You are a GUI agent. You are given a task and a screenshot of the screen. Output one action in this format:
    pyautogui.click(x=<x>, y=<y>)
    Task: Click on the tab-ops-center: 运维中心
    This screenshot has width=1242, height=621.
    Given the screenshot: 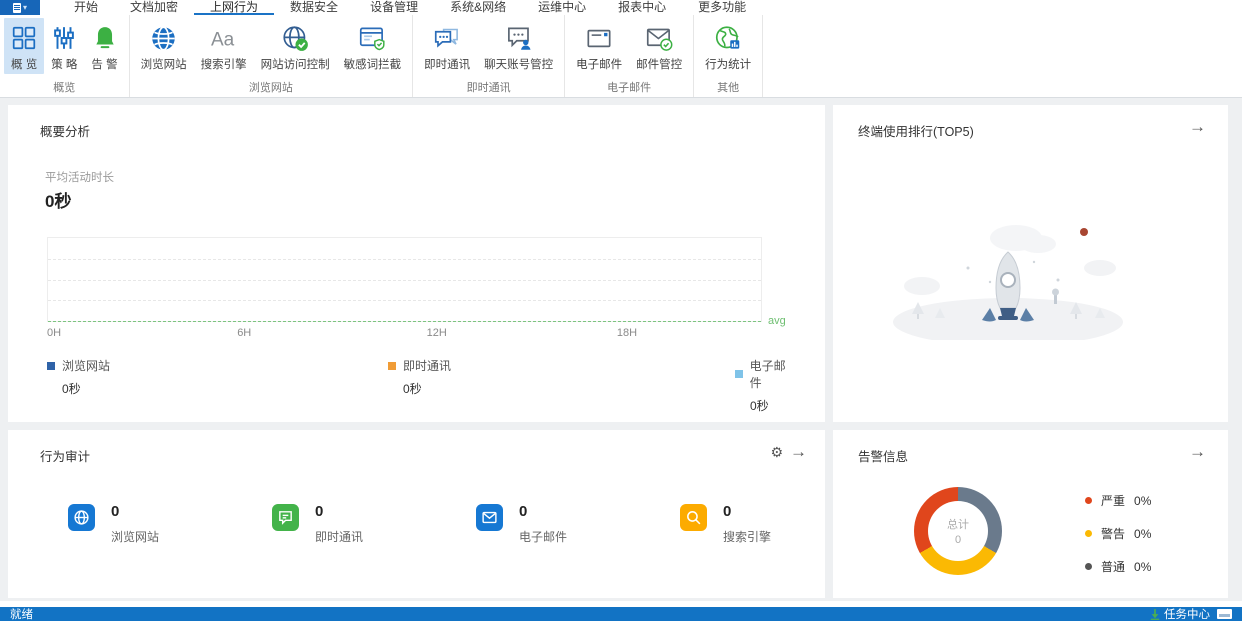 What is the action you would take?
    pyautogui.click(x=562, y=7)
    